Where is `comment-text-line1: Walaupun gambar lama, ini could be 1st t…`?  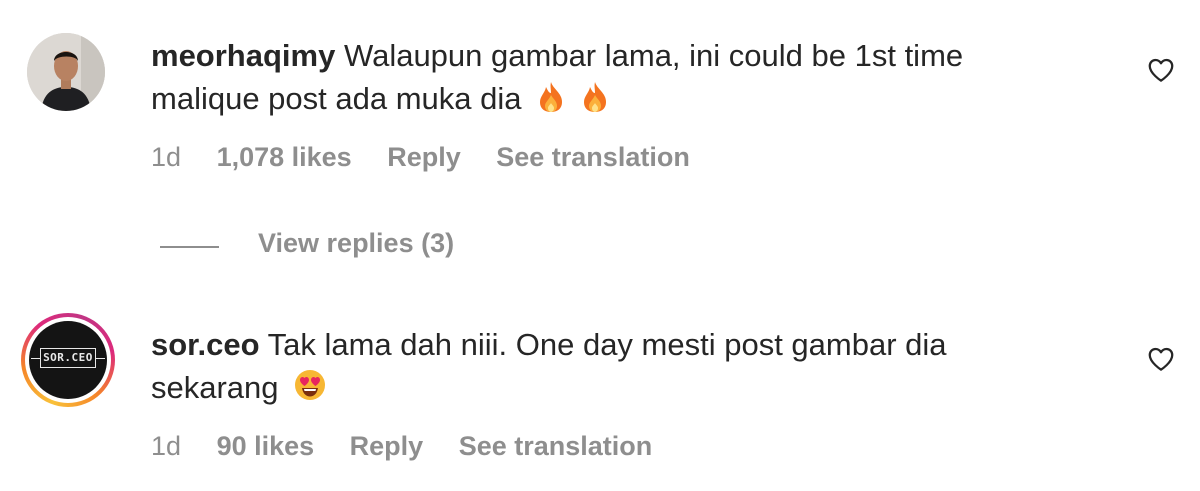 comment-text-line1: Walaupun gambar lama, ini could be 1st t… is located at coordinates (653, 55).